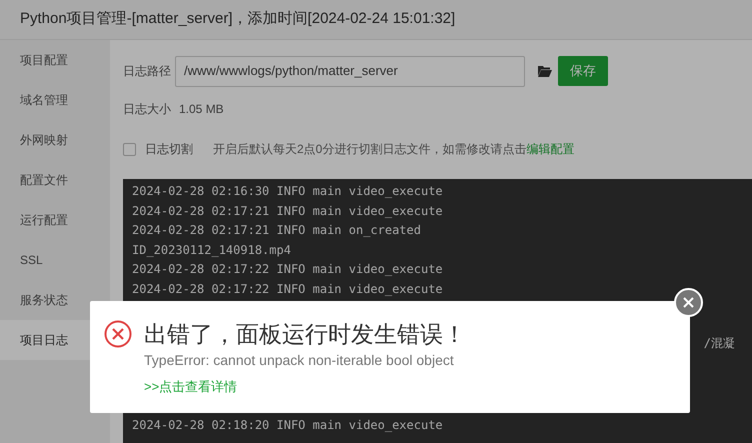 The image size is (752, 443). What do you see at coordinates (287, 191) in the screenshot?
I see `log-line: 2024-02-28 02:16:30 INFO main video_execute` at bounding box center [287, 191].